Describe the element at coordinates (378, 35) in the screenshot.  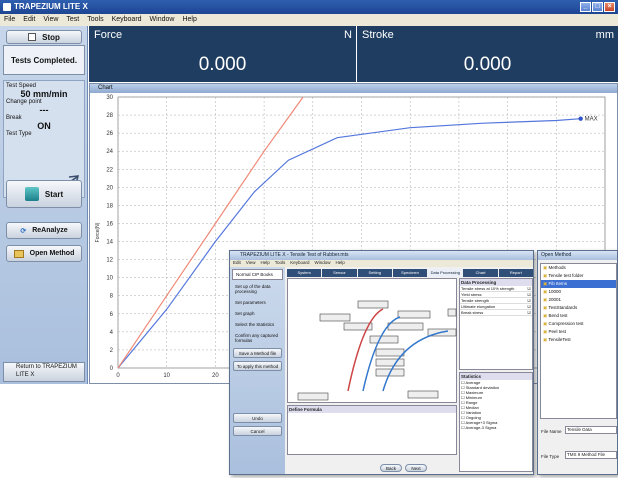
I see `stroke-label: Stroke` at that location.